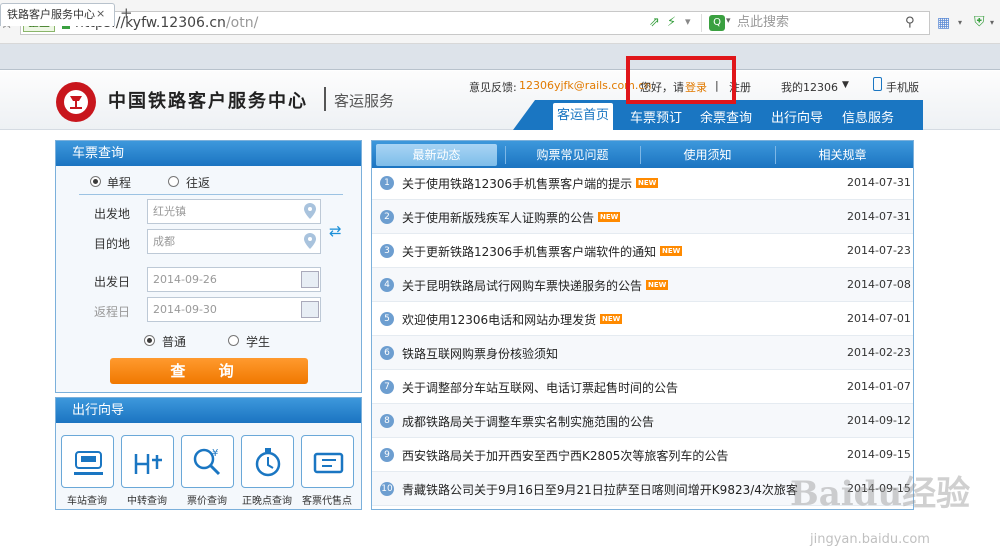  What do you see at coordinates (600, 489) in the screenshot?
I see `news-title-link: 青藏铁路公司关于9月16日至9月21日拉萨至日喀则间增开K9823/4次旅客` at bounding box center [600, 489].